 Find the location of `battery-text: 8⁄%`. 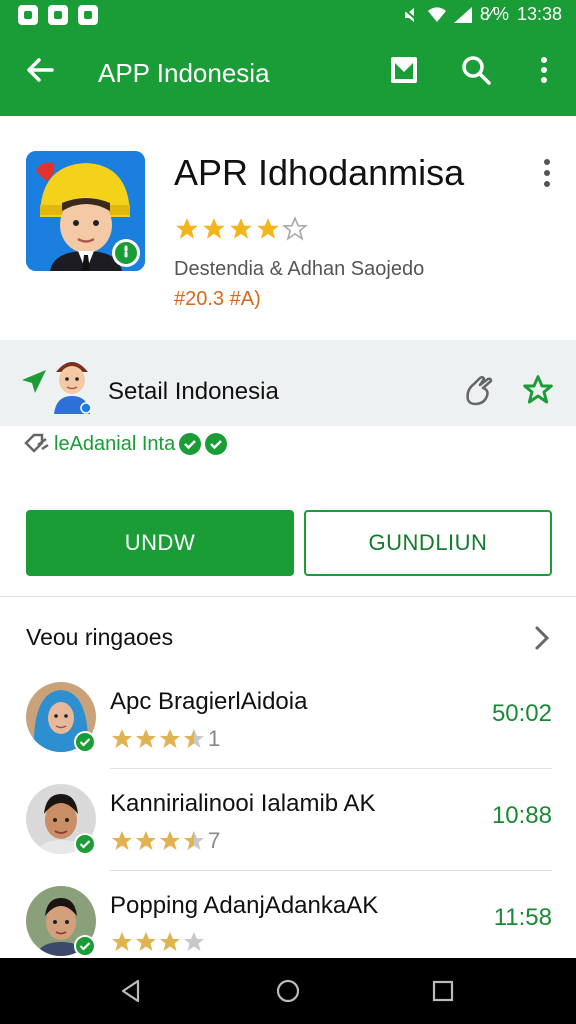

battery-text: 8⁄% is located at coordinates (494, 14).